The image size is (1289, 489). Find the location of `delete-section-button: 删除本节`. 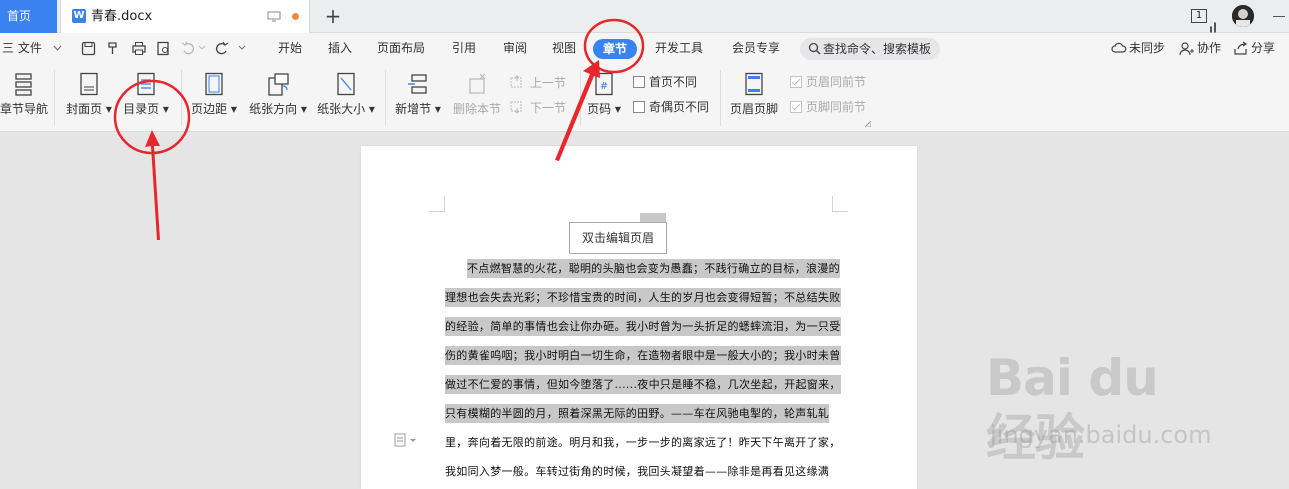

delete-section-button: 删除本节 is located at coordinates (477, 94).